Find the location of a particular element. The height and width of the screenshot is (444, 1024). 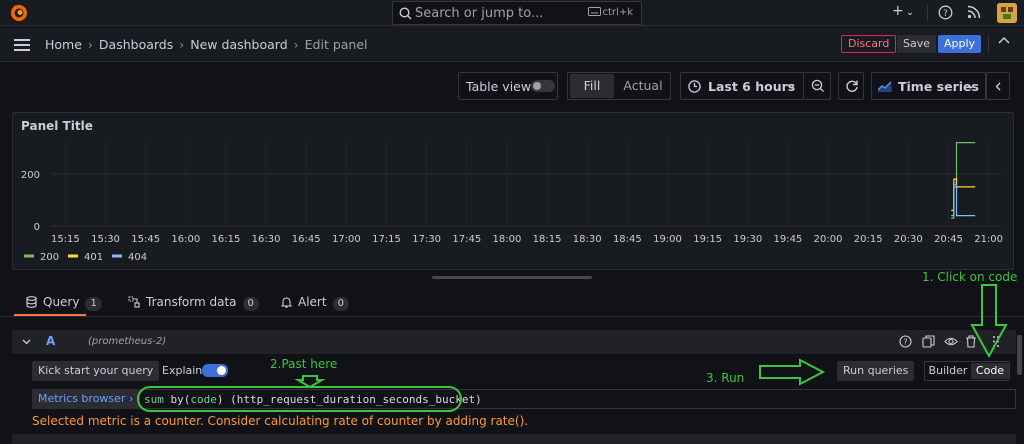

x-tick-label: 20:15 is located at coordinates (868, 239).